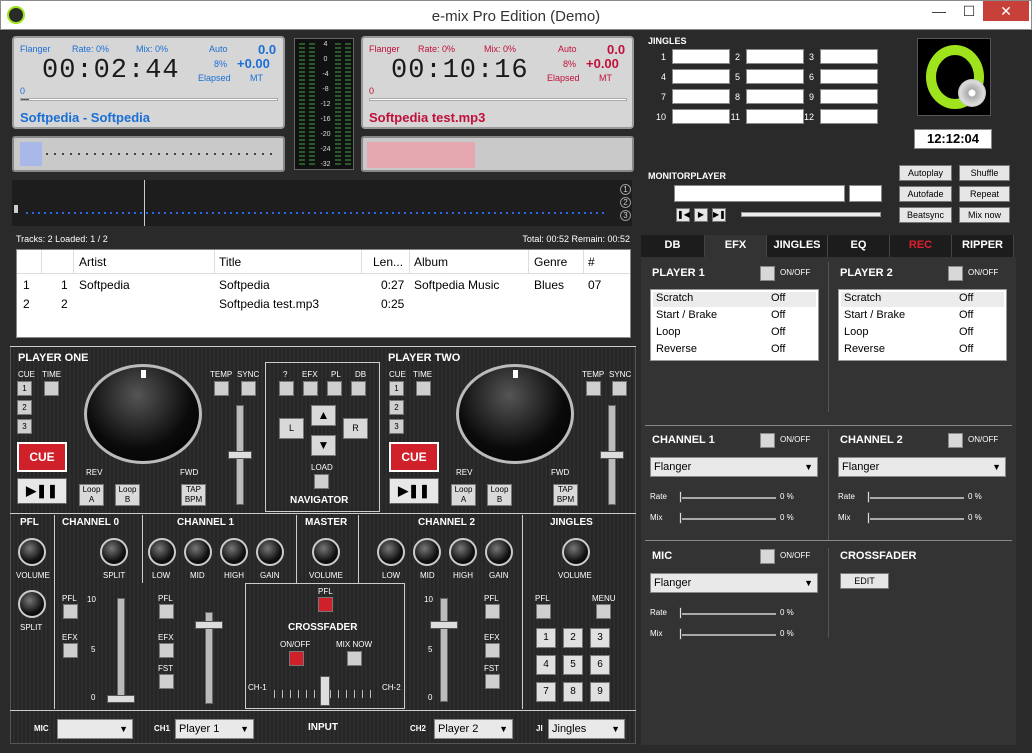  What do you see at coordinates (291, 428) in the screenshot?
I see `nav-left-button: L` at bounding box center [291, 428].